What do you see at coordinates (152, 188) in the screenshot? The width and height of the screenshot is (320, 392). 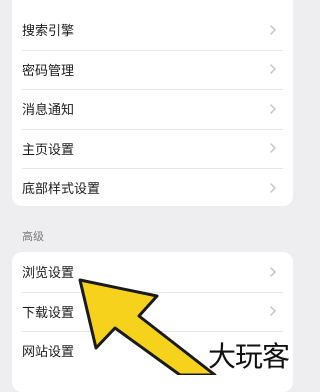 I see `settings-item-bottom-style: 底部样式设置` at bounding box center [152, 188].